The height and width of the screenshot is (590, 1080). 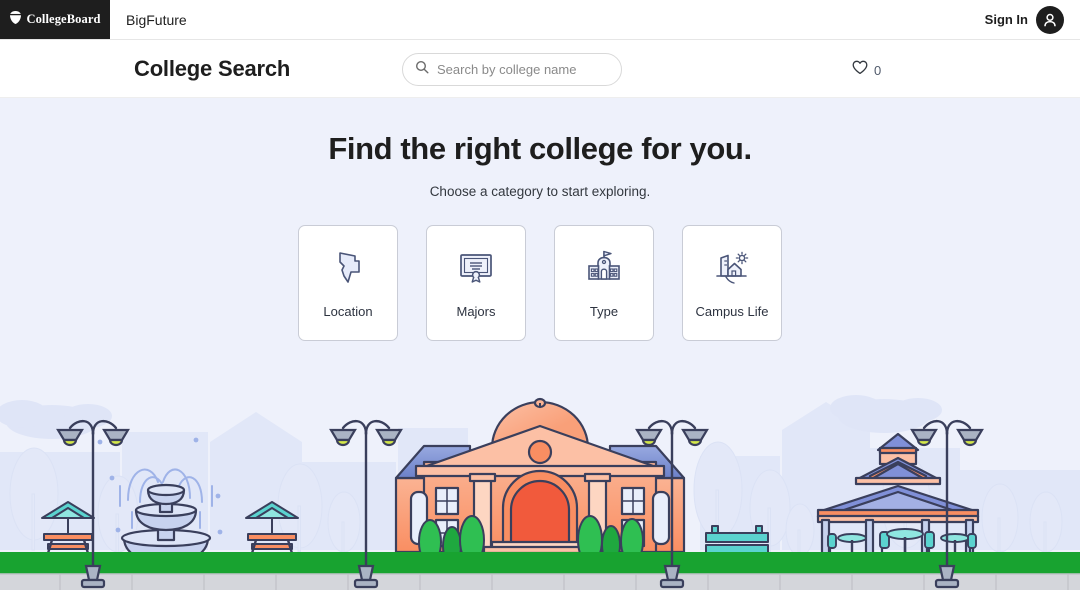 What do you see at coordinates (1050, 19) in the screenshot?
I see `user-avatar-icon` at bounding box center [1050, 19].